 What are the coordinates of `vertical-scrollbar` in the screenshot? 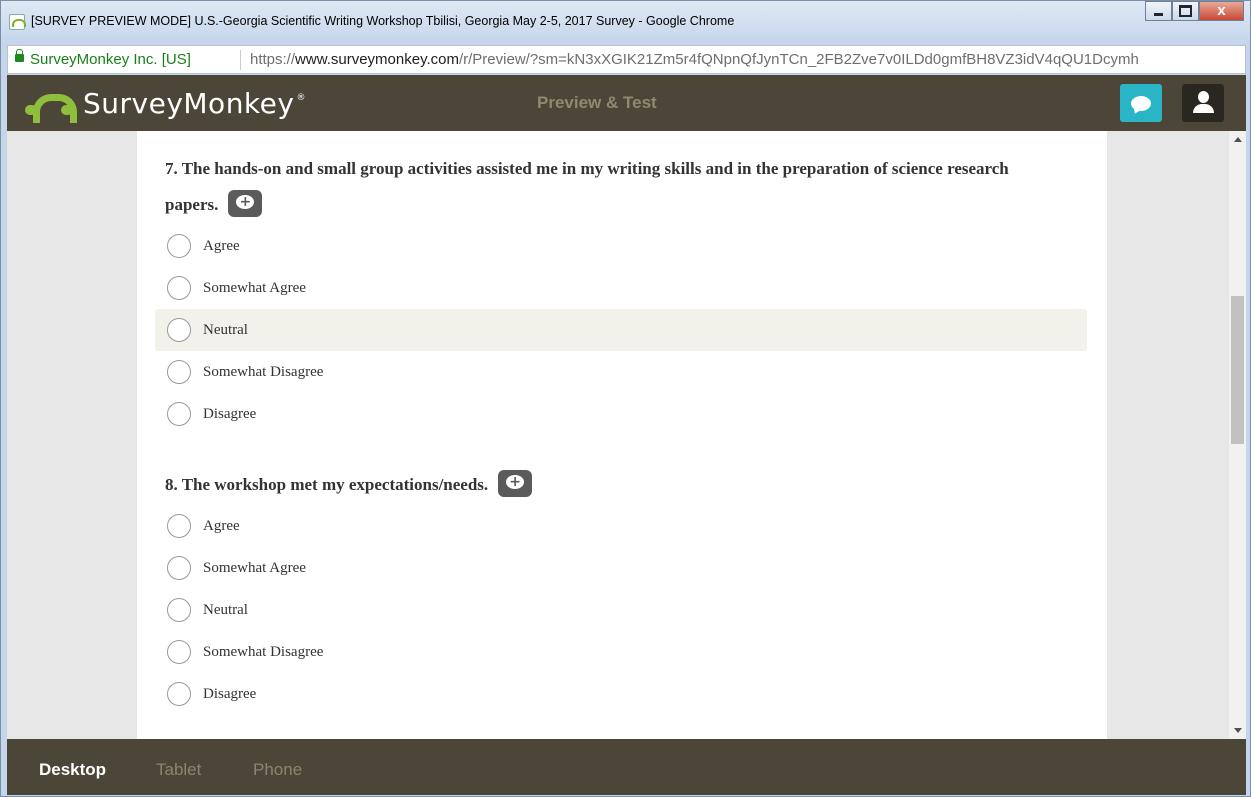 It's located at (1237, 435).